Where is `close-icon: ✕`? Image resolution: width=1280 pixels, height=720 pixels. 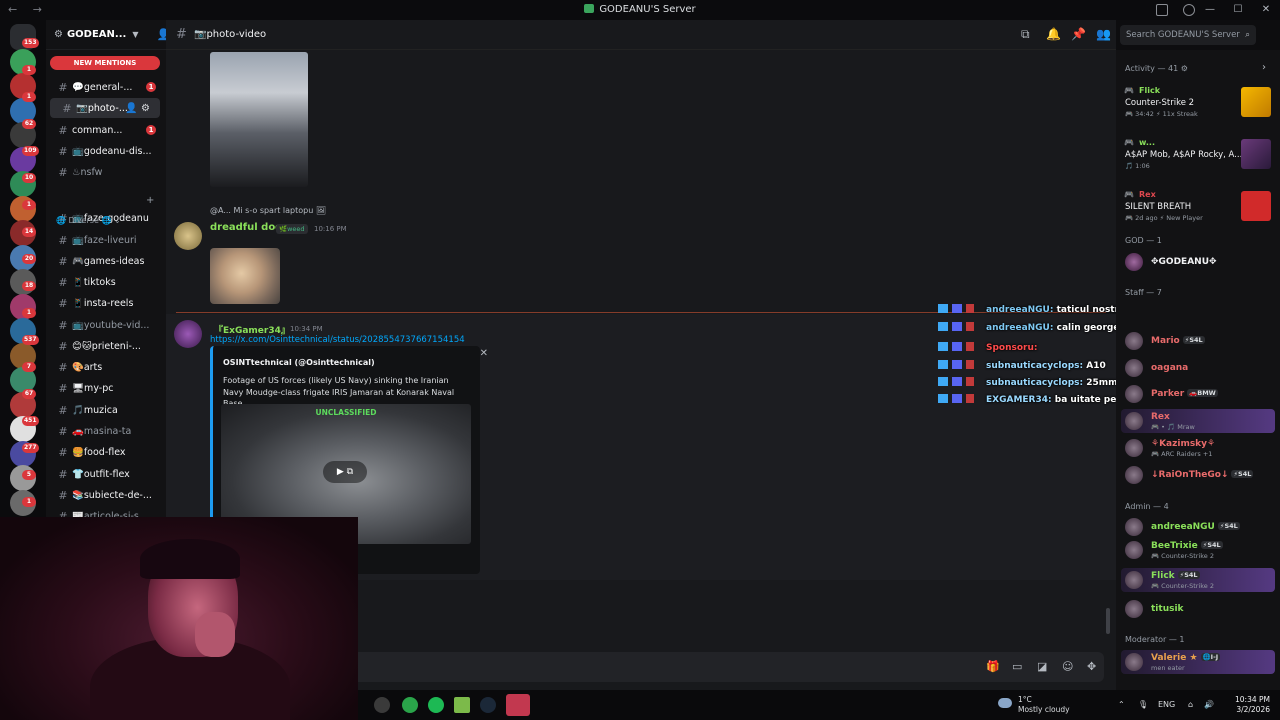
close-icon: ✕ is located at coordinates (484, 353).